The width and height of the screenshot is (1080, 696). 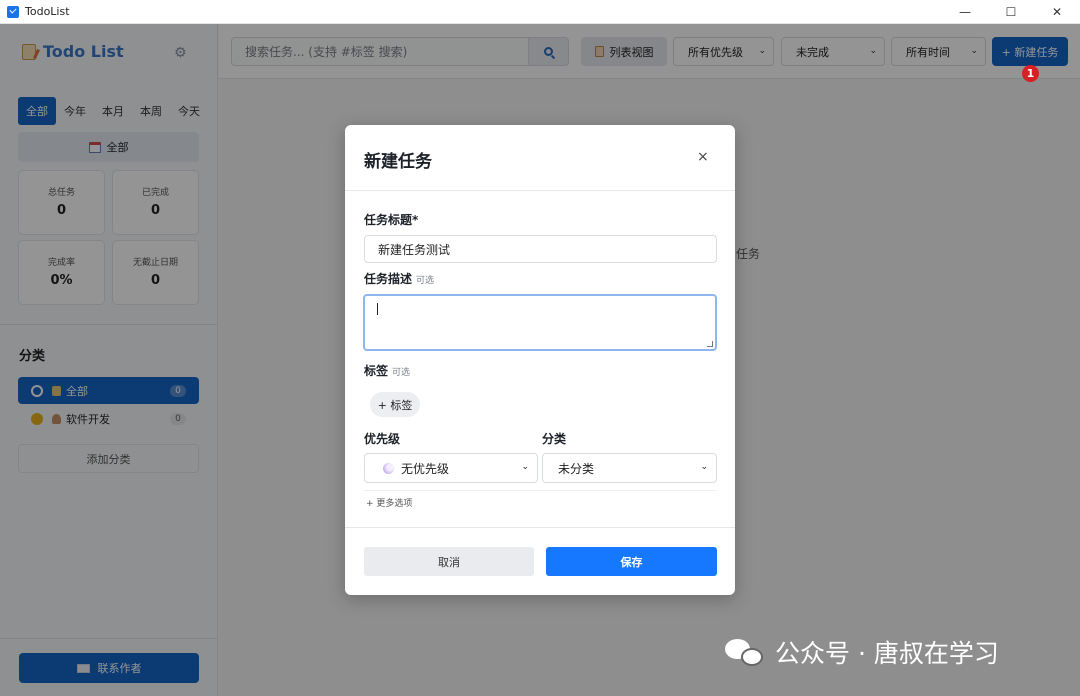 What do you see at coordinates (554, 439) in the screenshot?
I see `category-label: 分类` at bounding box center [554, 439].